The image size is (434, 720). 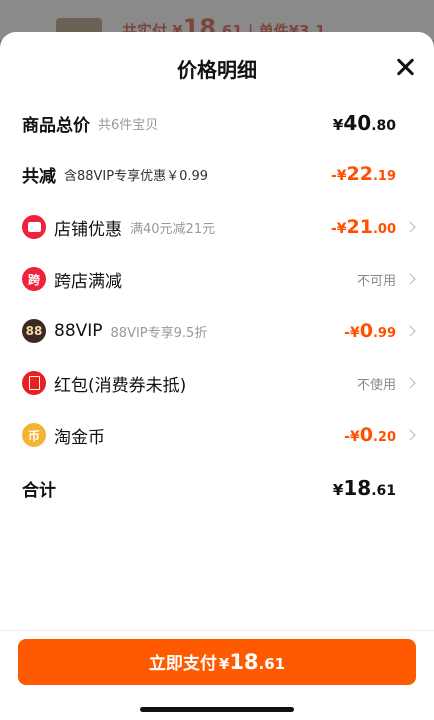 I want to click on row-red-packet: 红包(消费券未抵) 不使用, so click(x=217, y=383).